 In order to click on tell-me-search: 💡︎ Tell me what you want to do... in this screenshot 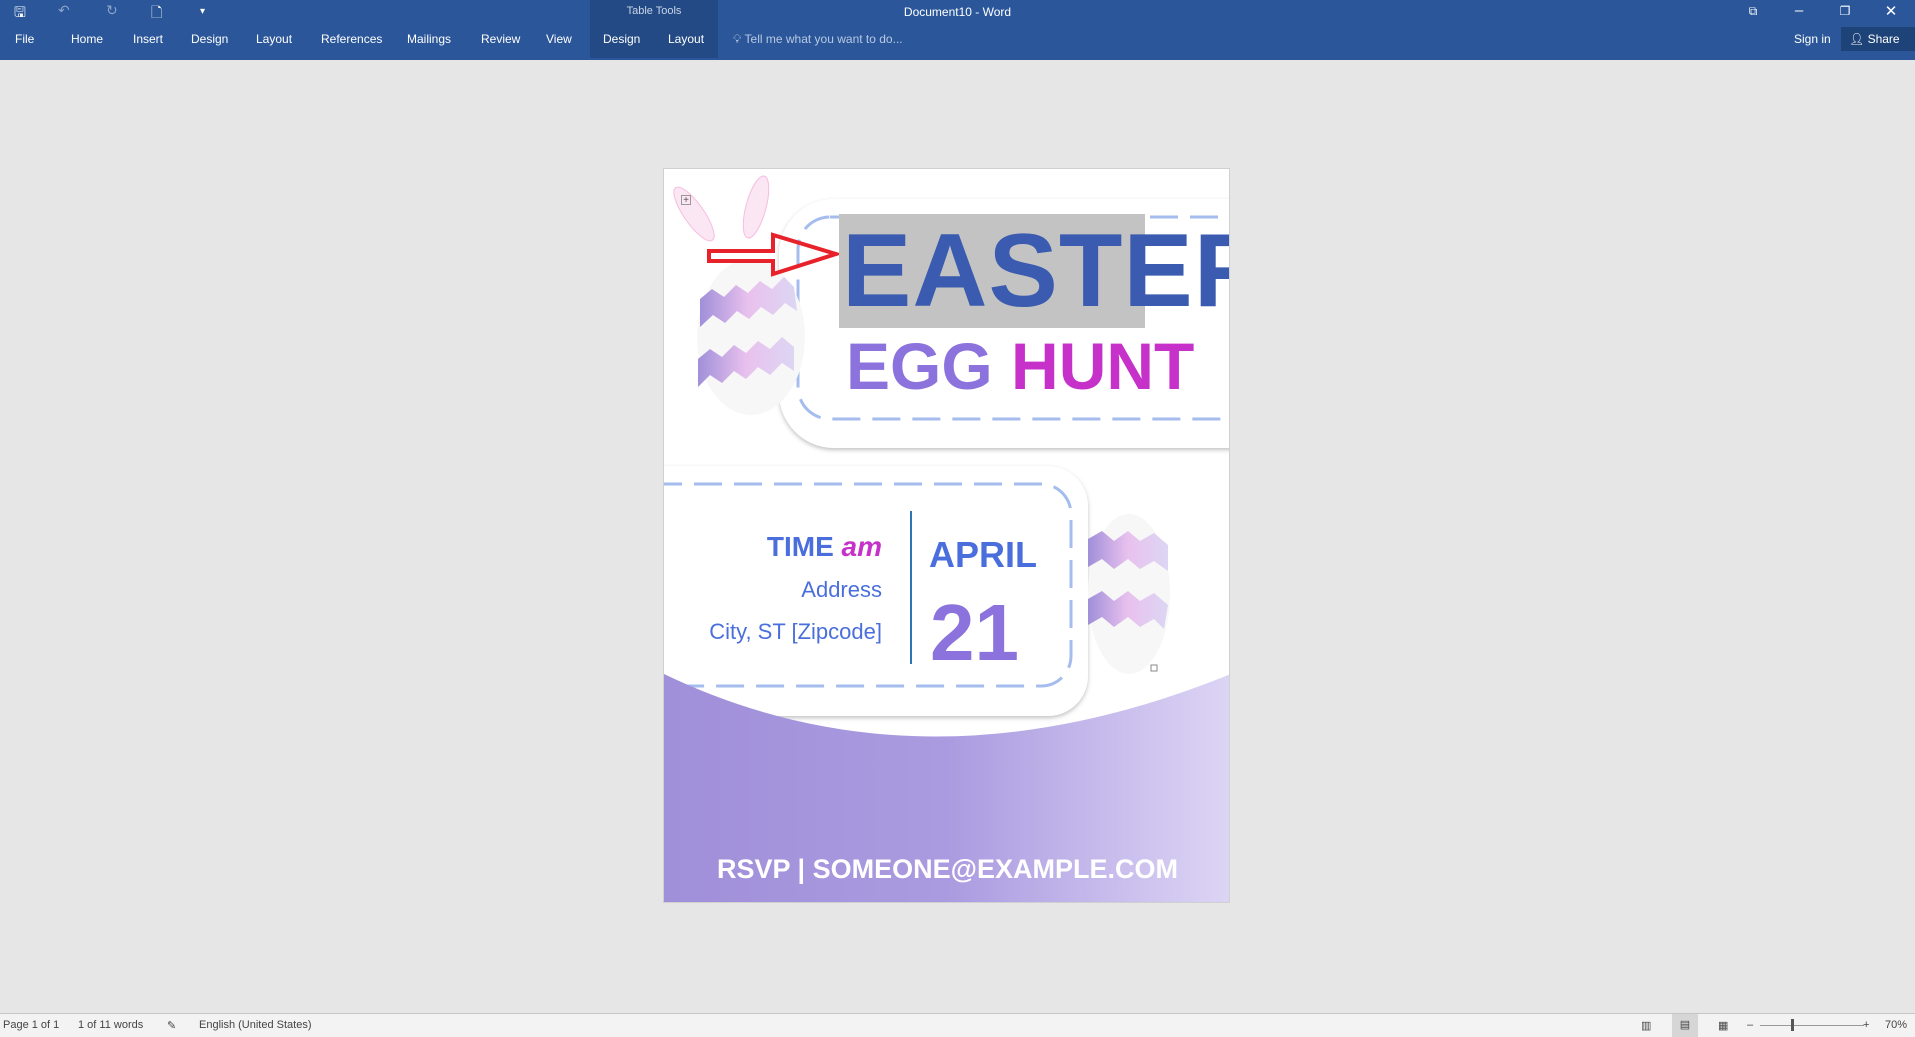, I will do `click(818, 39)`.